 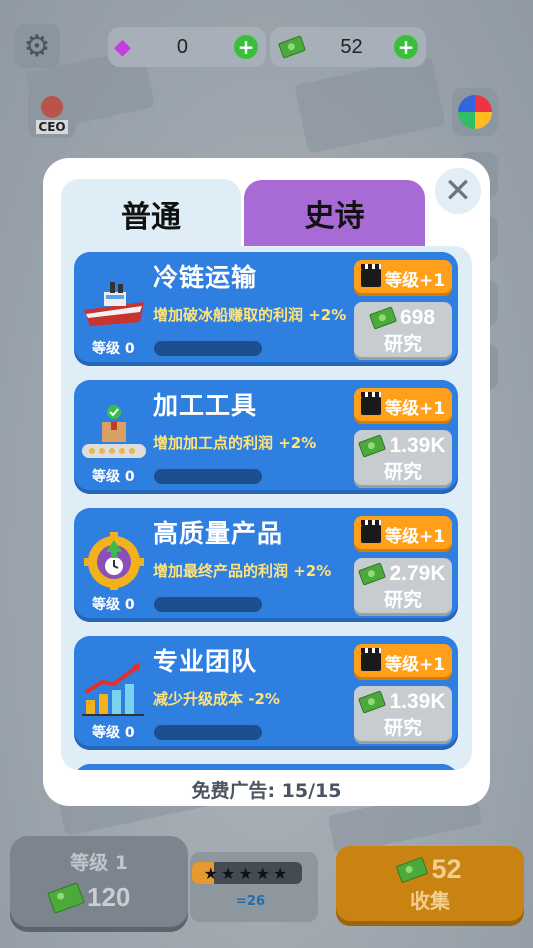 I want to click on cash-value: 52, so click(x=351, y=46).